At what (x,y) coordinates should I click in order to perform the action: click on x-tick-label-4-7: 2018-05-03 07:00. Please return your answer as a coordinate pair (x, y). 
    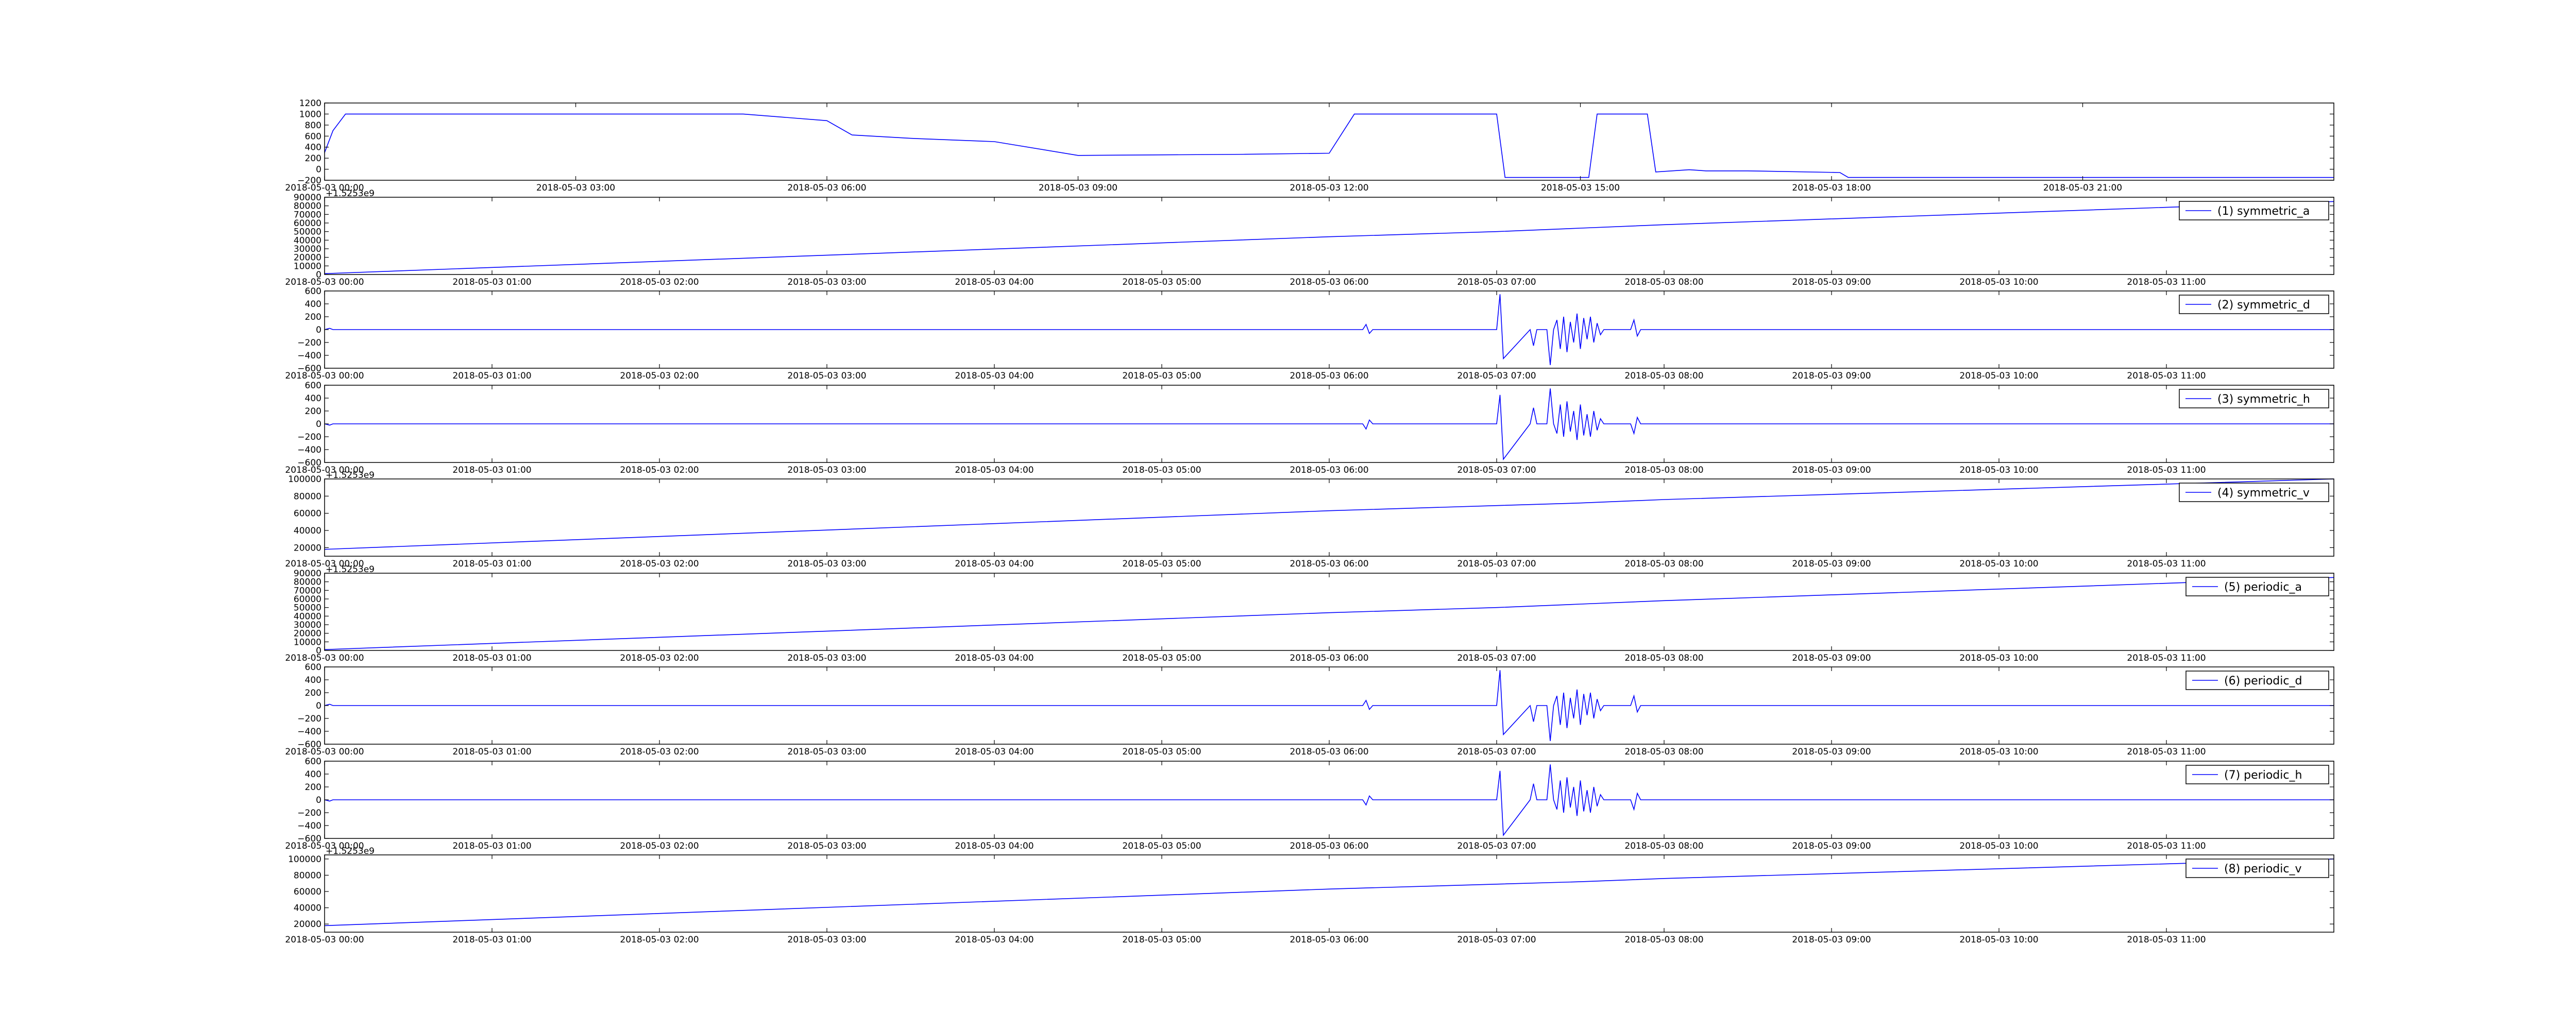
    Looking at the image, I should click on (1496, 564).